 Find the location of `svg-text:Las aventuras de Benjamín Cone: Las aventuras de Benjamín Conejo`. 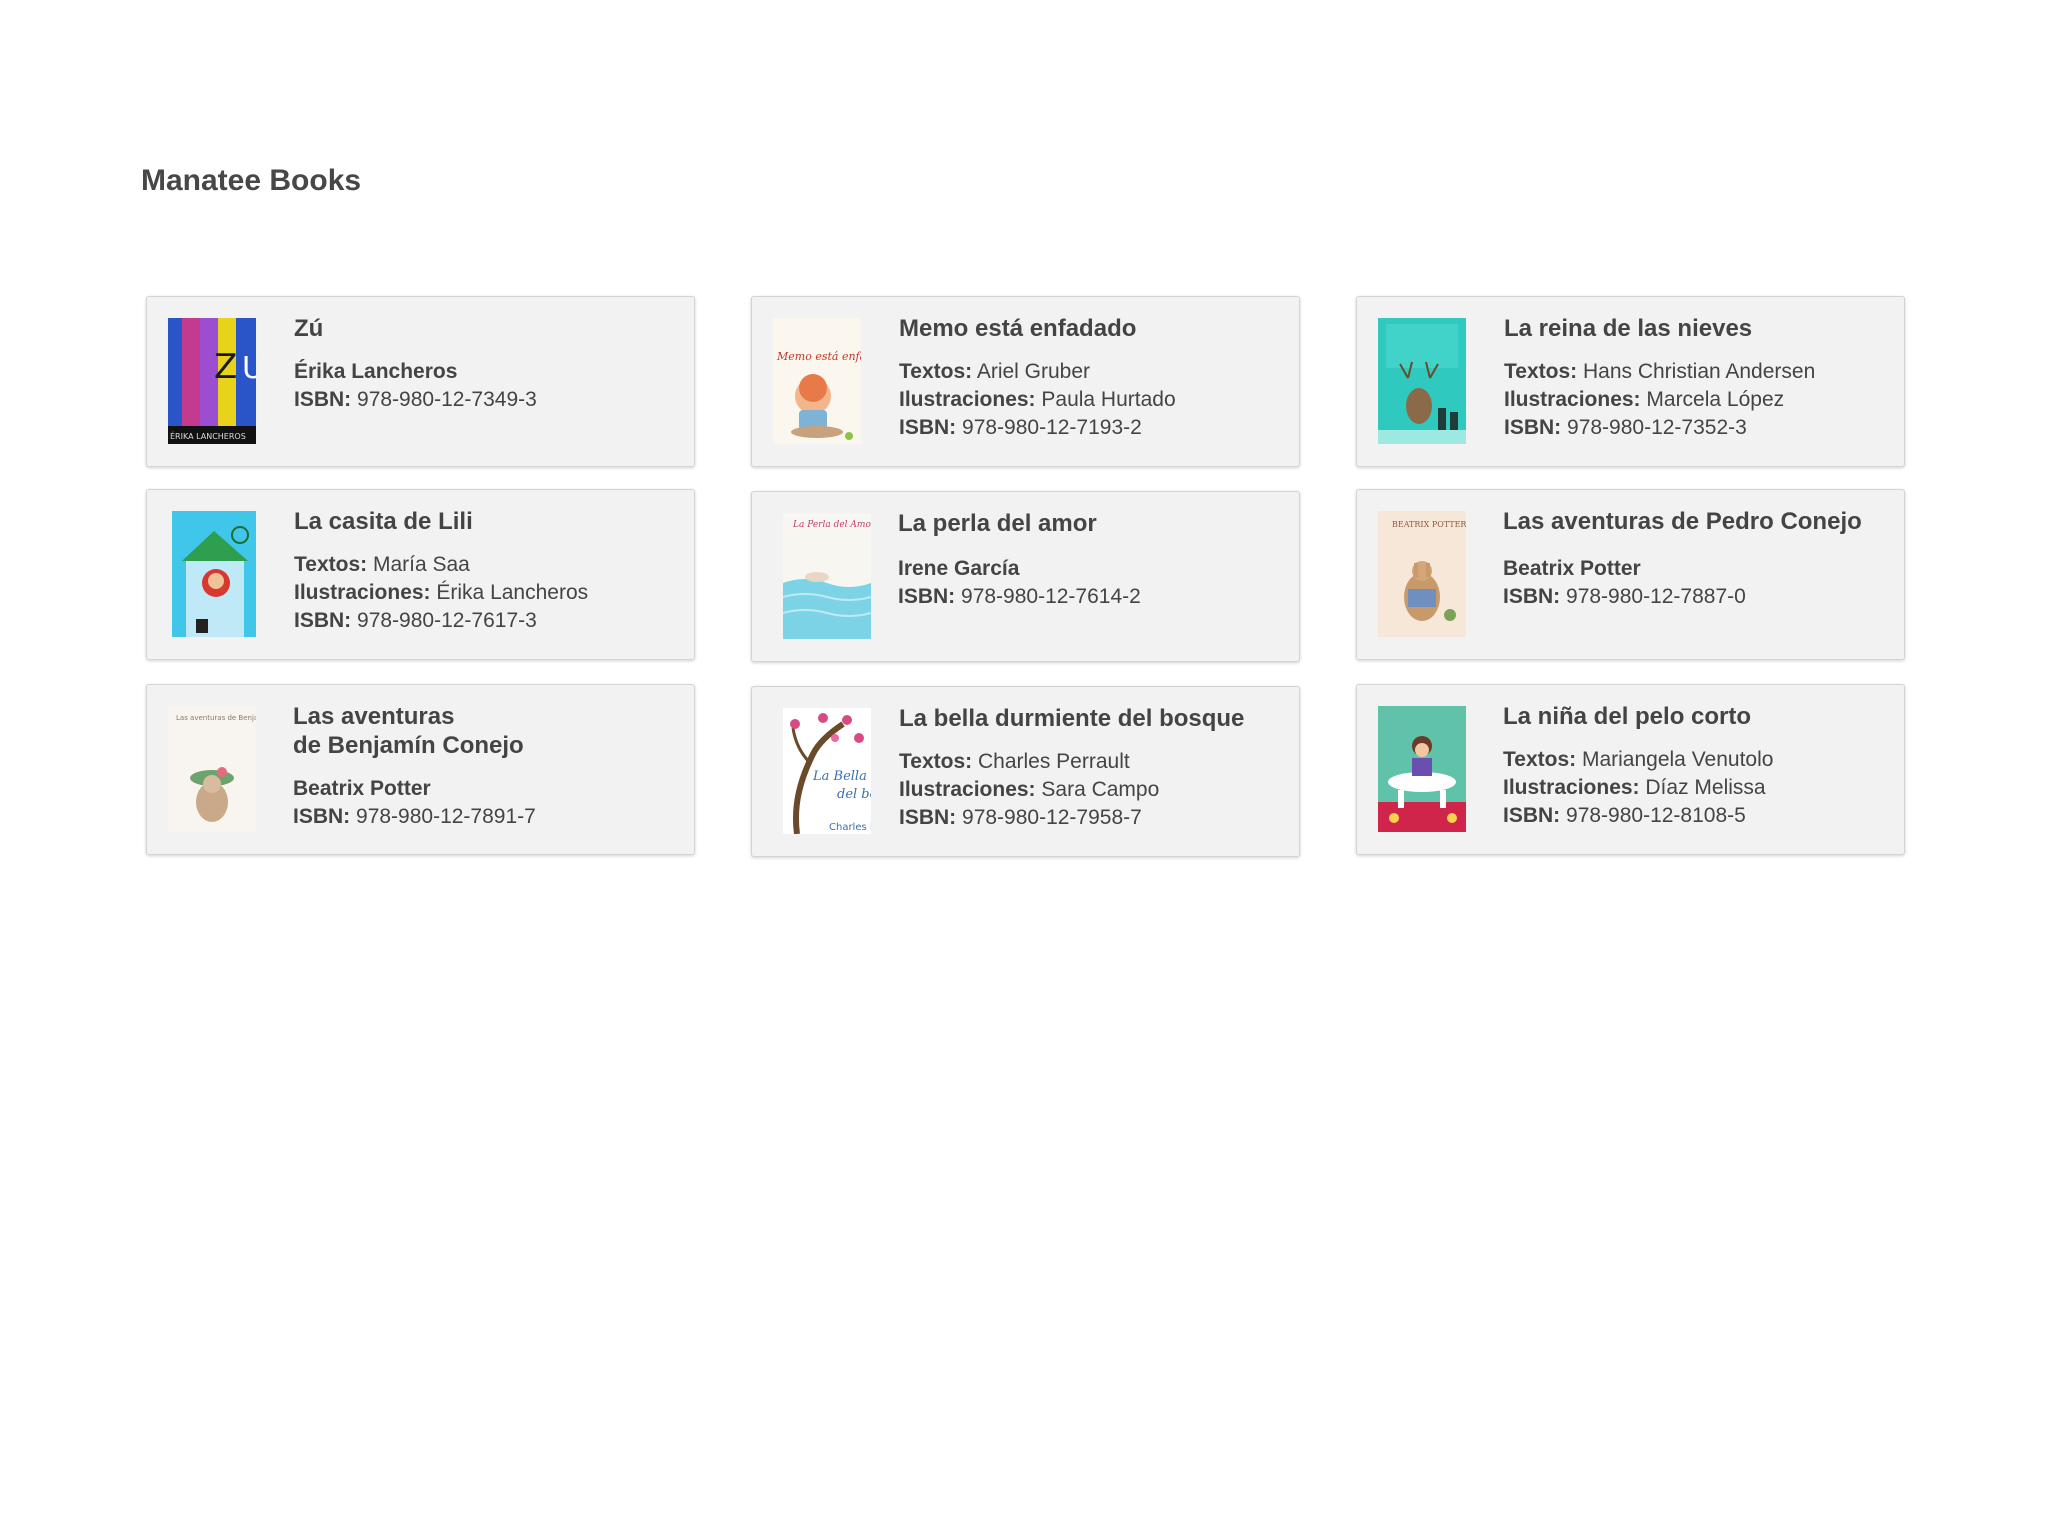

svg-text:Las aventuras de Benjamín Cone: Las aventuras de Benjamín Conejo is located at coordinates (216, 718).